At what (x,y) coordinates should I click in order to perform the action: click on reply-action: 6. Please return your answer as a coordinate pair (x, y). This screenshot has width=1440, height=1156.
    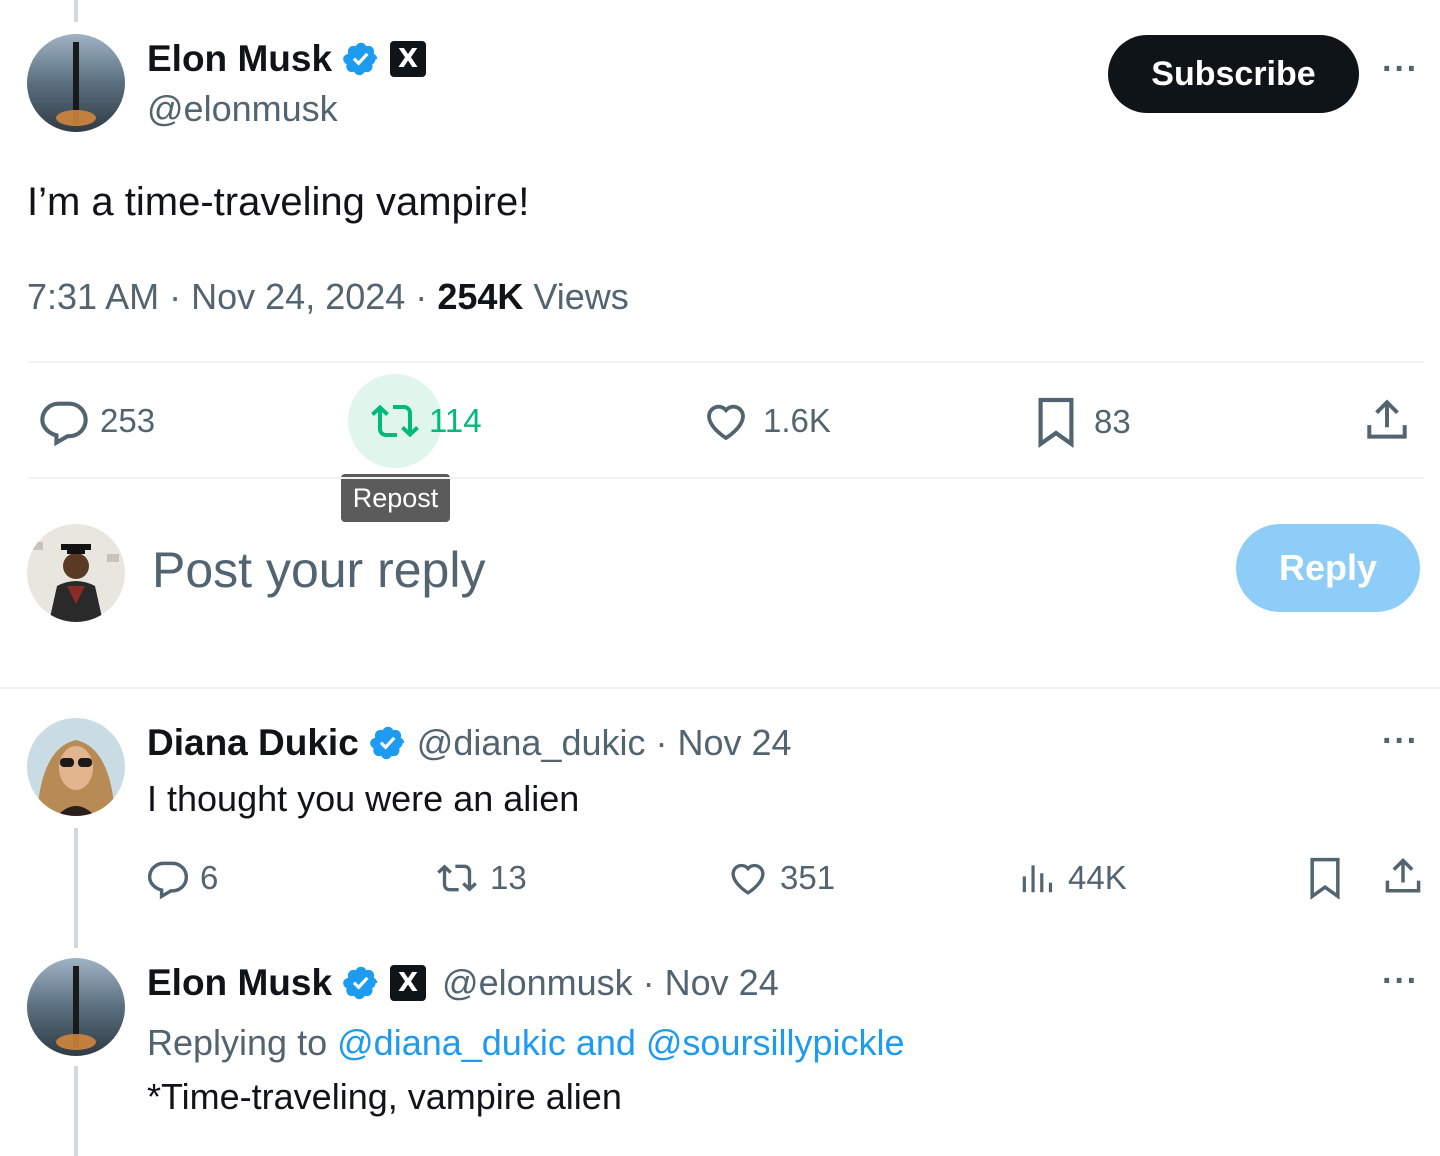
    Looking at the image, I should click on (182, 878).